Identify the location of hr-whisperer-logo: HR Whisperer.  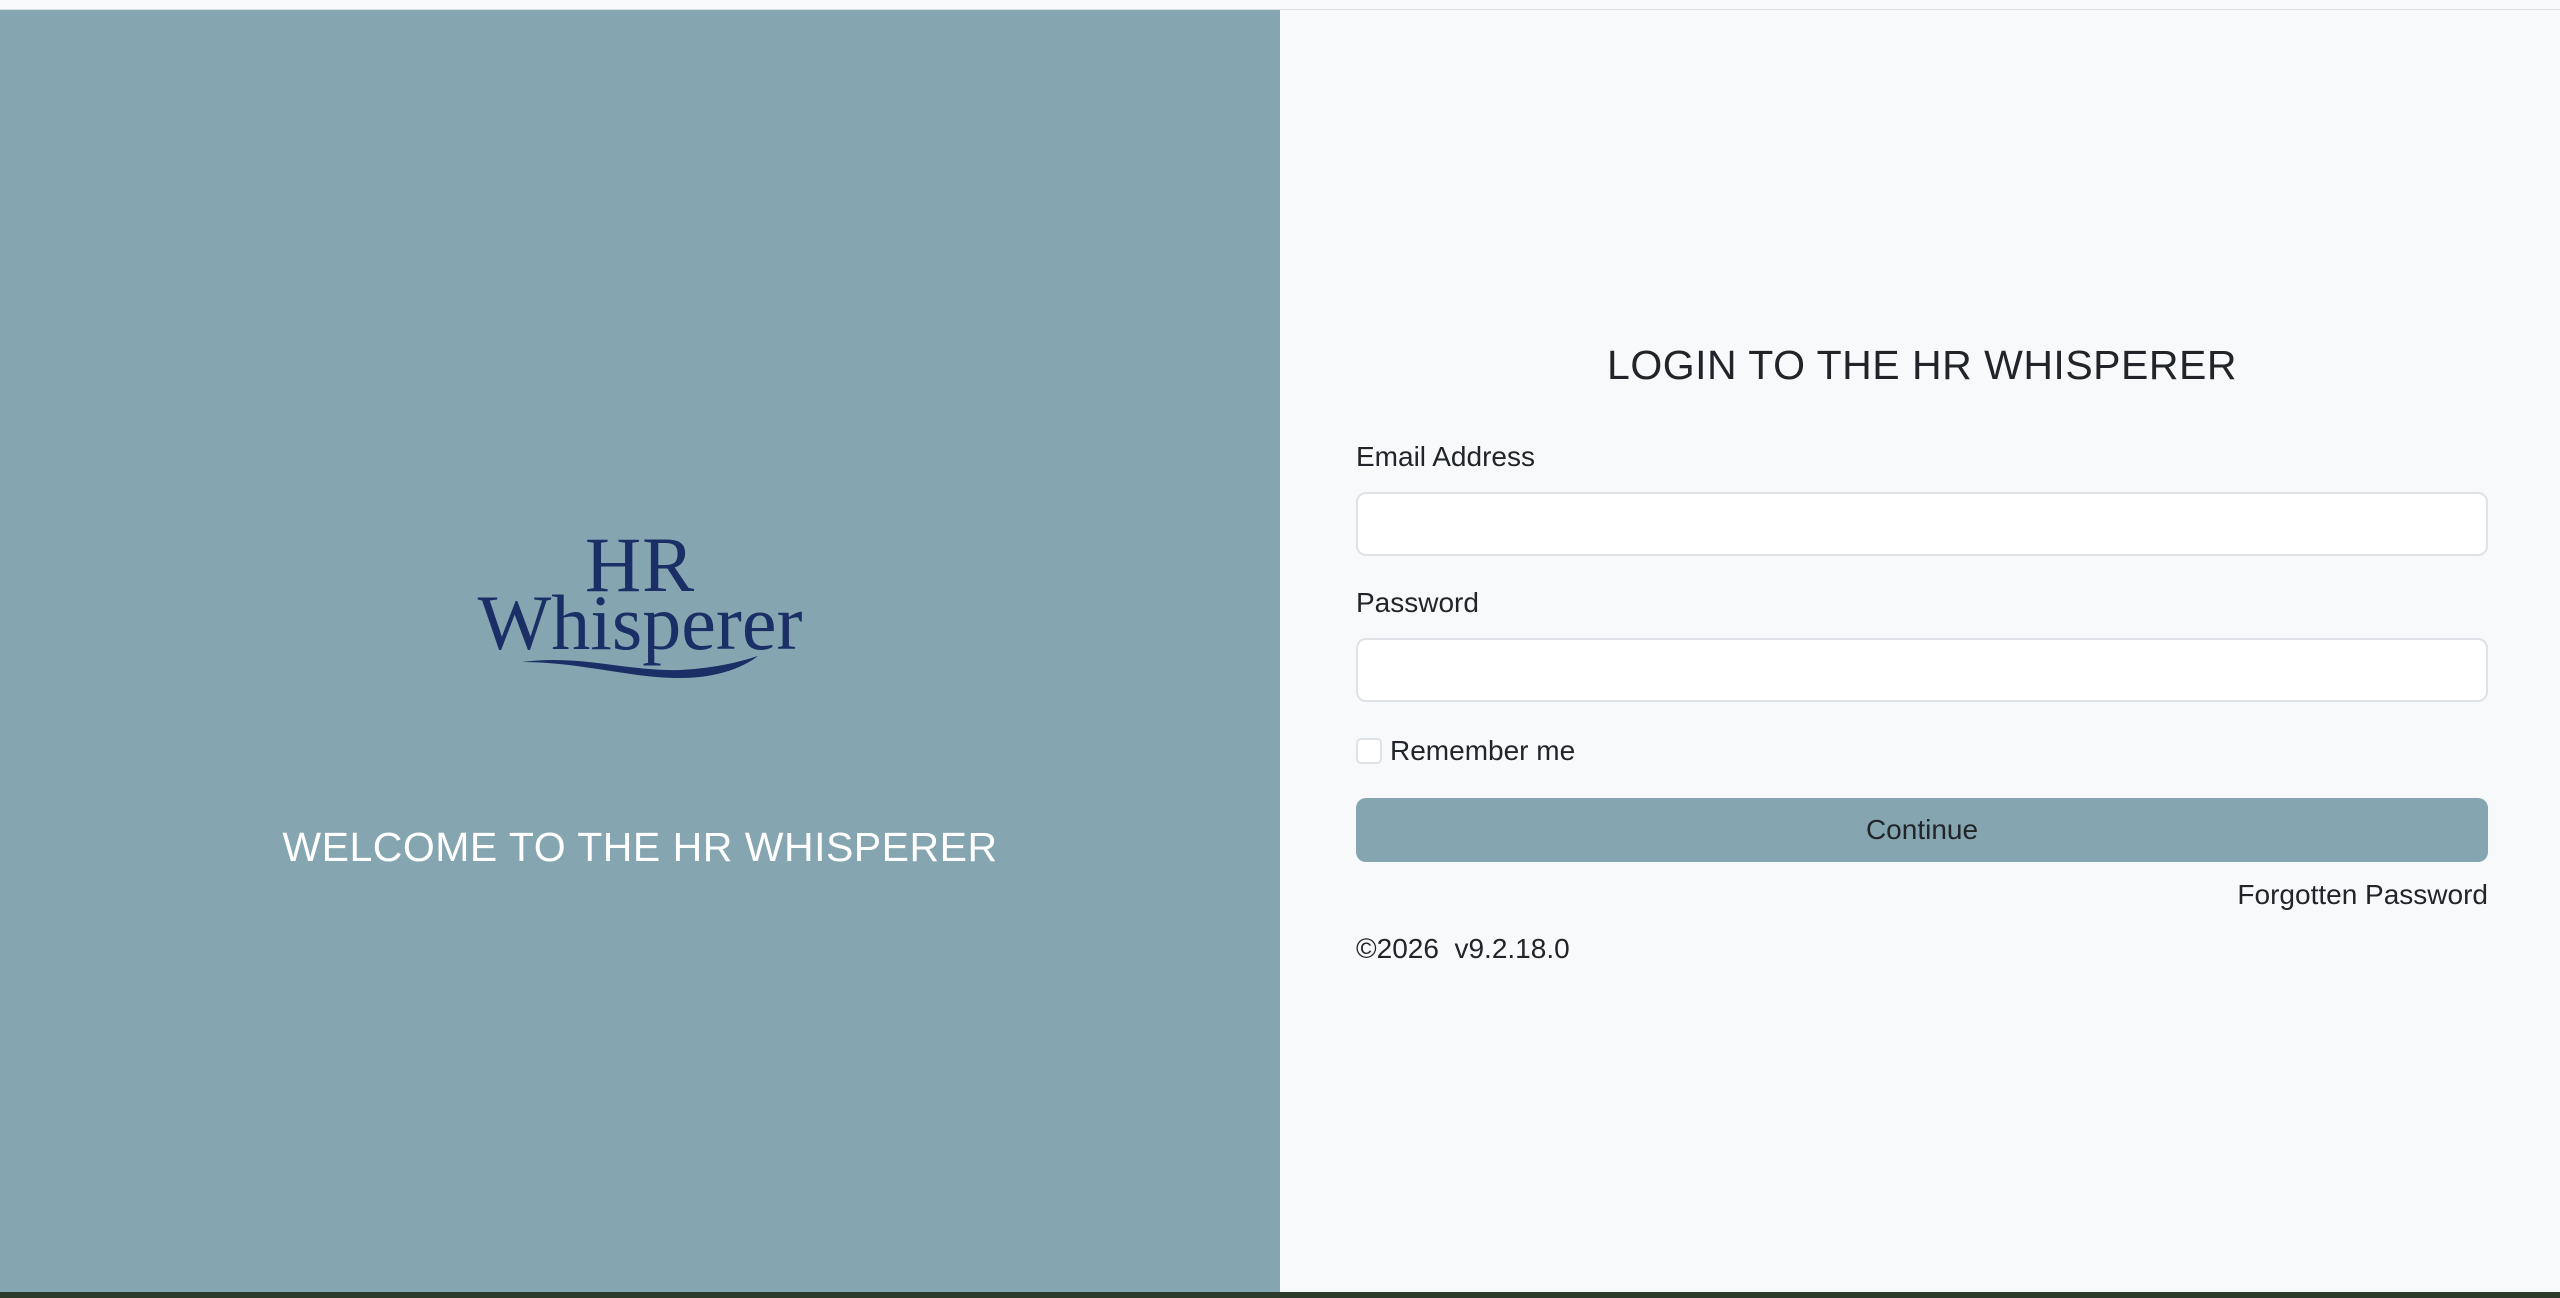
(640, 602).